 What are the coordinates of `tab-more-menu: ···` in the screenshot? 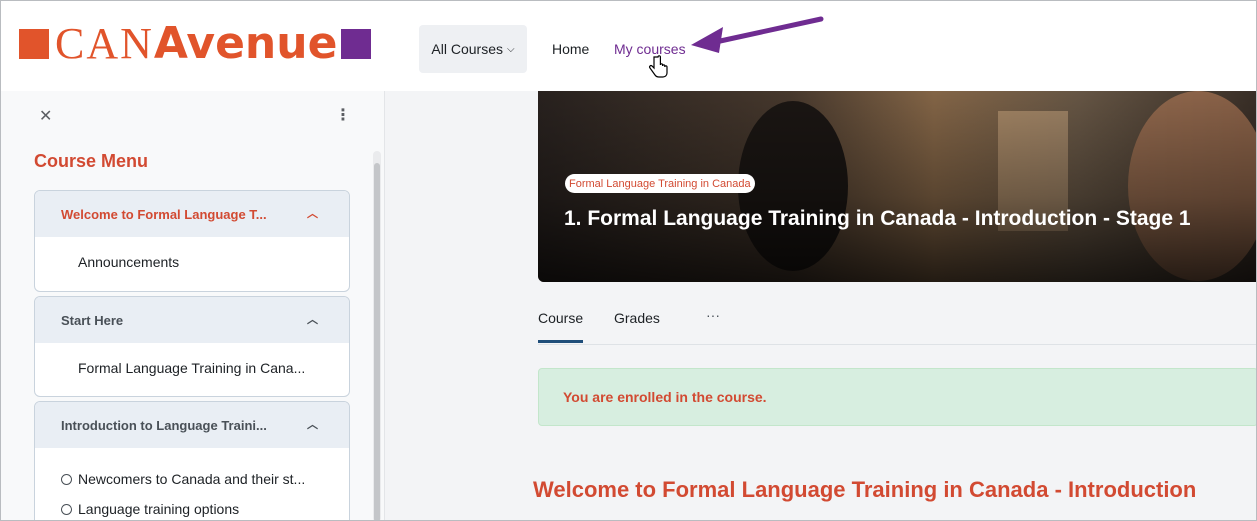 It's located at (713, 315).